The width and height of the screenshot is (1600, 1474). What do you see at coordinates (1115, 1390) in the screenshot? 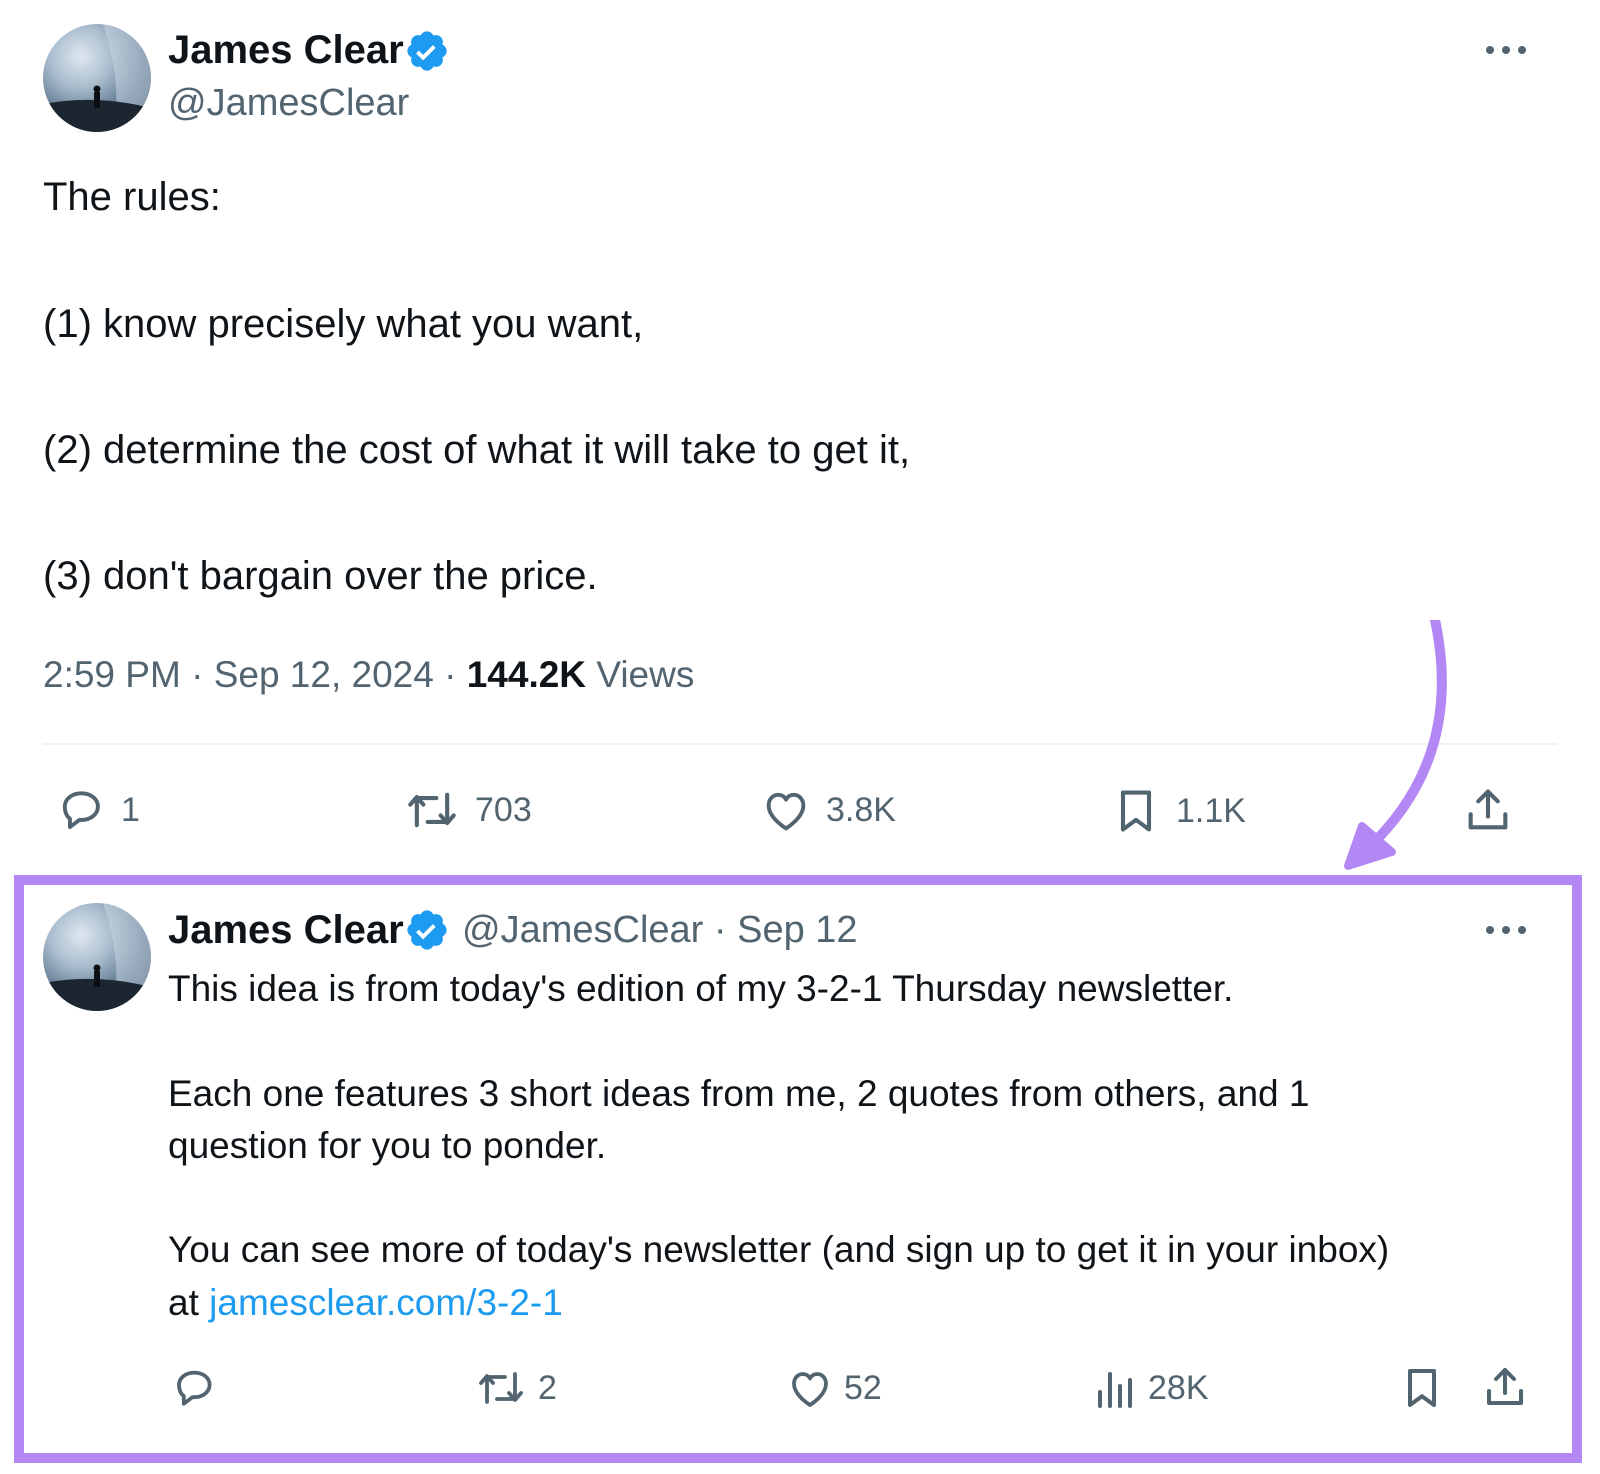
I see `views-icon` at bounding box center [1115, 1390].